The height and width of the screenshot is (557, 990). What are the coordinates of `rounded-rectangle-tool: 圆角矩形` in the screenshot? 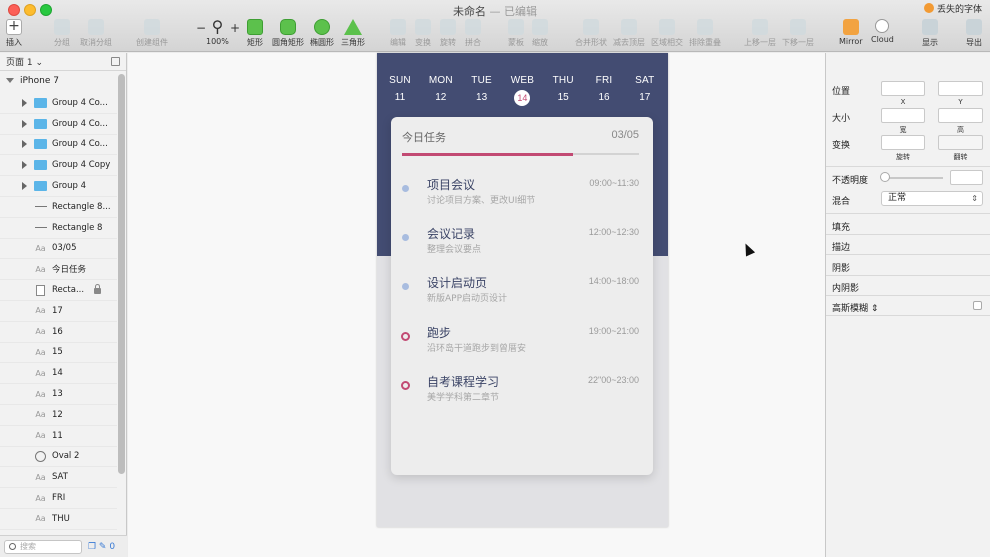 It's located at (288, 33).